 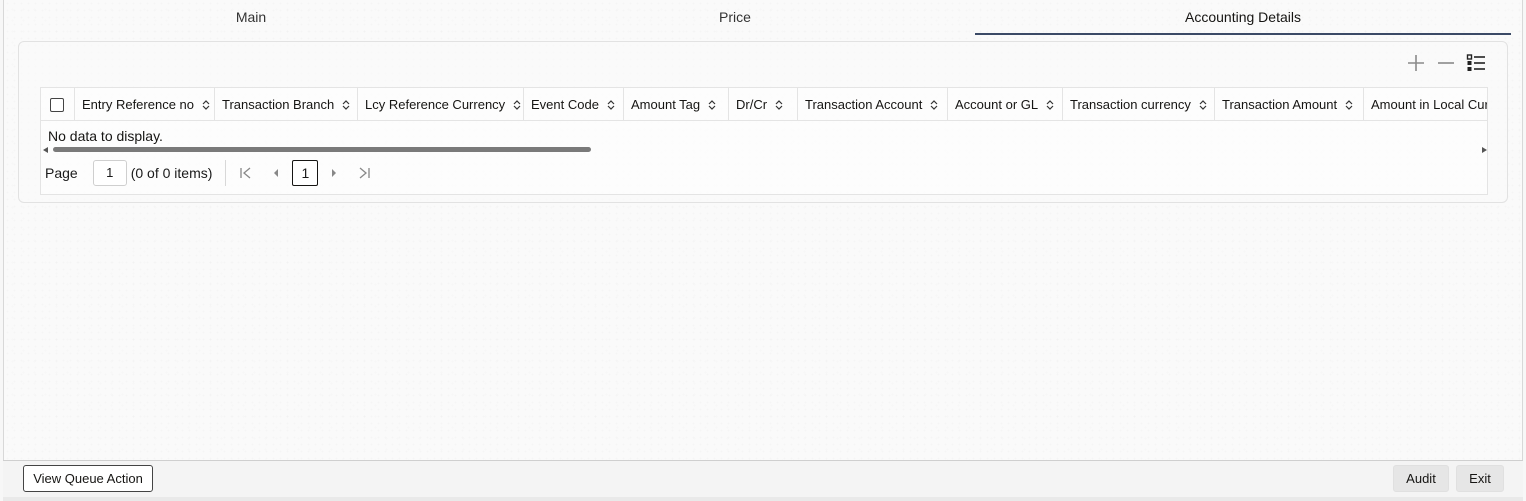 I want to click on select-all-cell, so click(x=58, y=104).